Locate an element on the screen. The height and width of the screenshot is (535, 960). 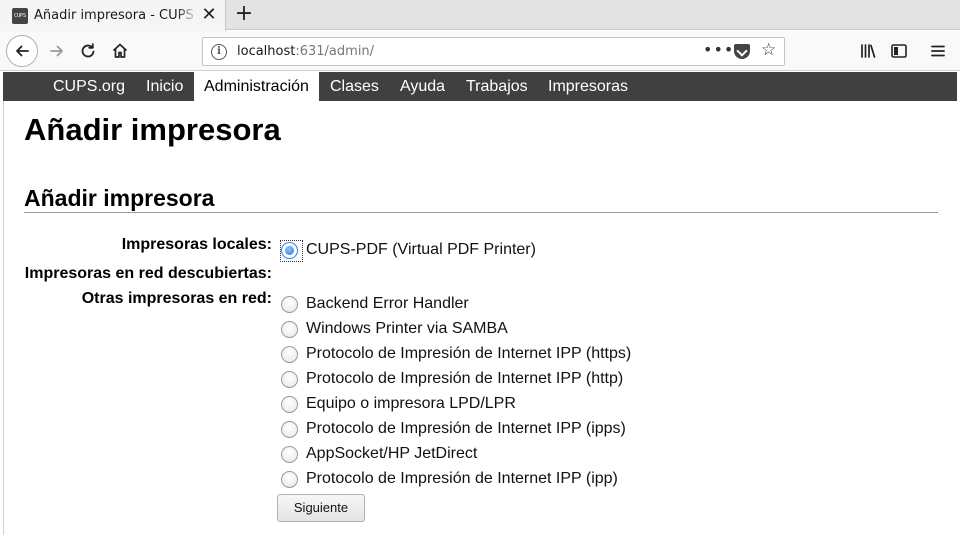
forward-button is located at coordinates (57, 51).